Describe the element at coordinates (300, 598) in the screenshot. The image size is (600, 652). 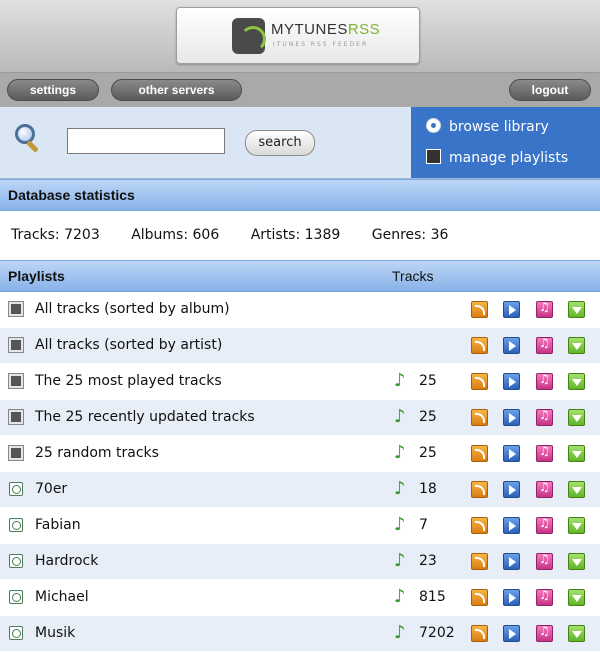
I see `playlist-row: Michael ♪ 815` at that location.